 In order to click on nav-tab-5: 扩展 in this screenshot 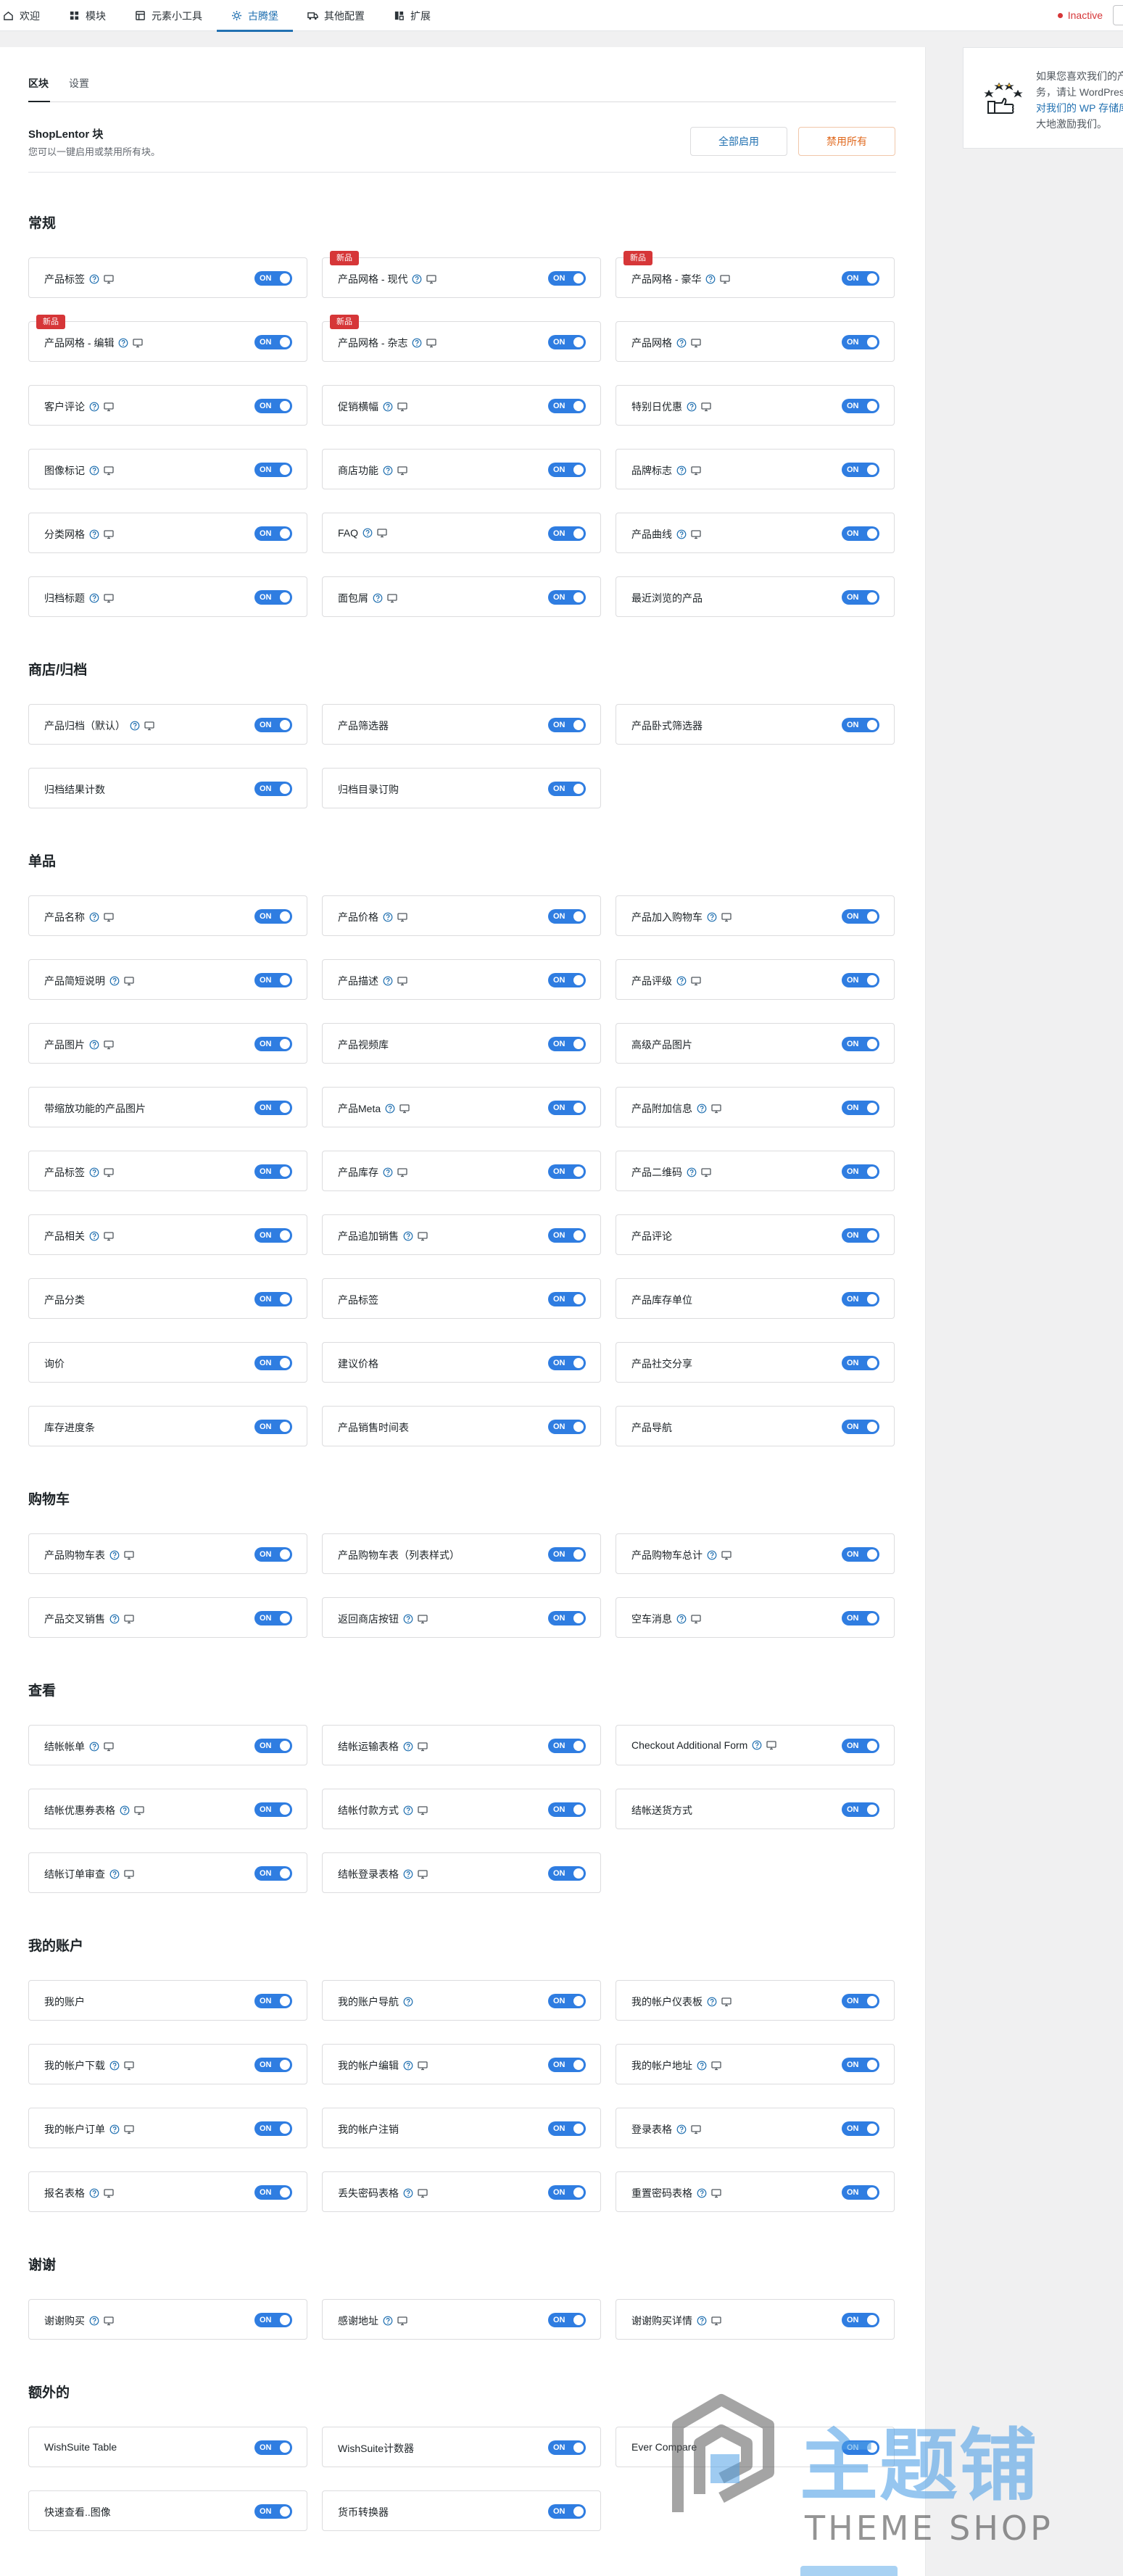, I will do `click(412, 16)`.